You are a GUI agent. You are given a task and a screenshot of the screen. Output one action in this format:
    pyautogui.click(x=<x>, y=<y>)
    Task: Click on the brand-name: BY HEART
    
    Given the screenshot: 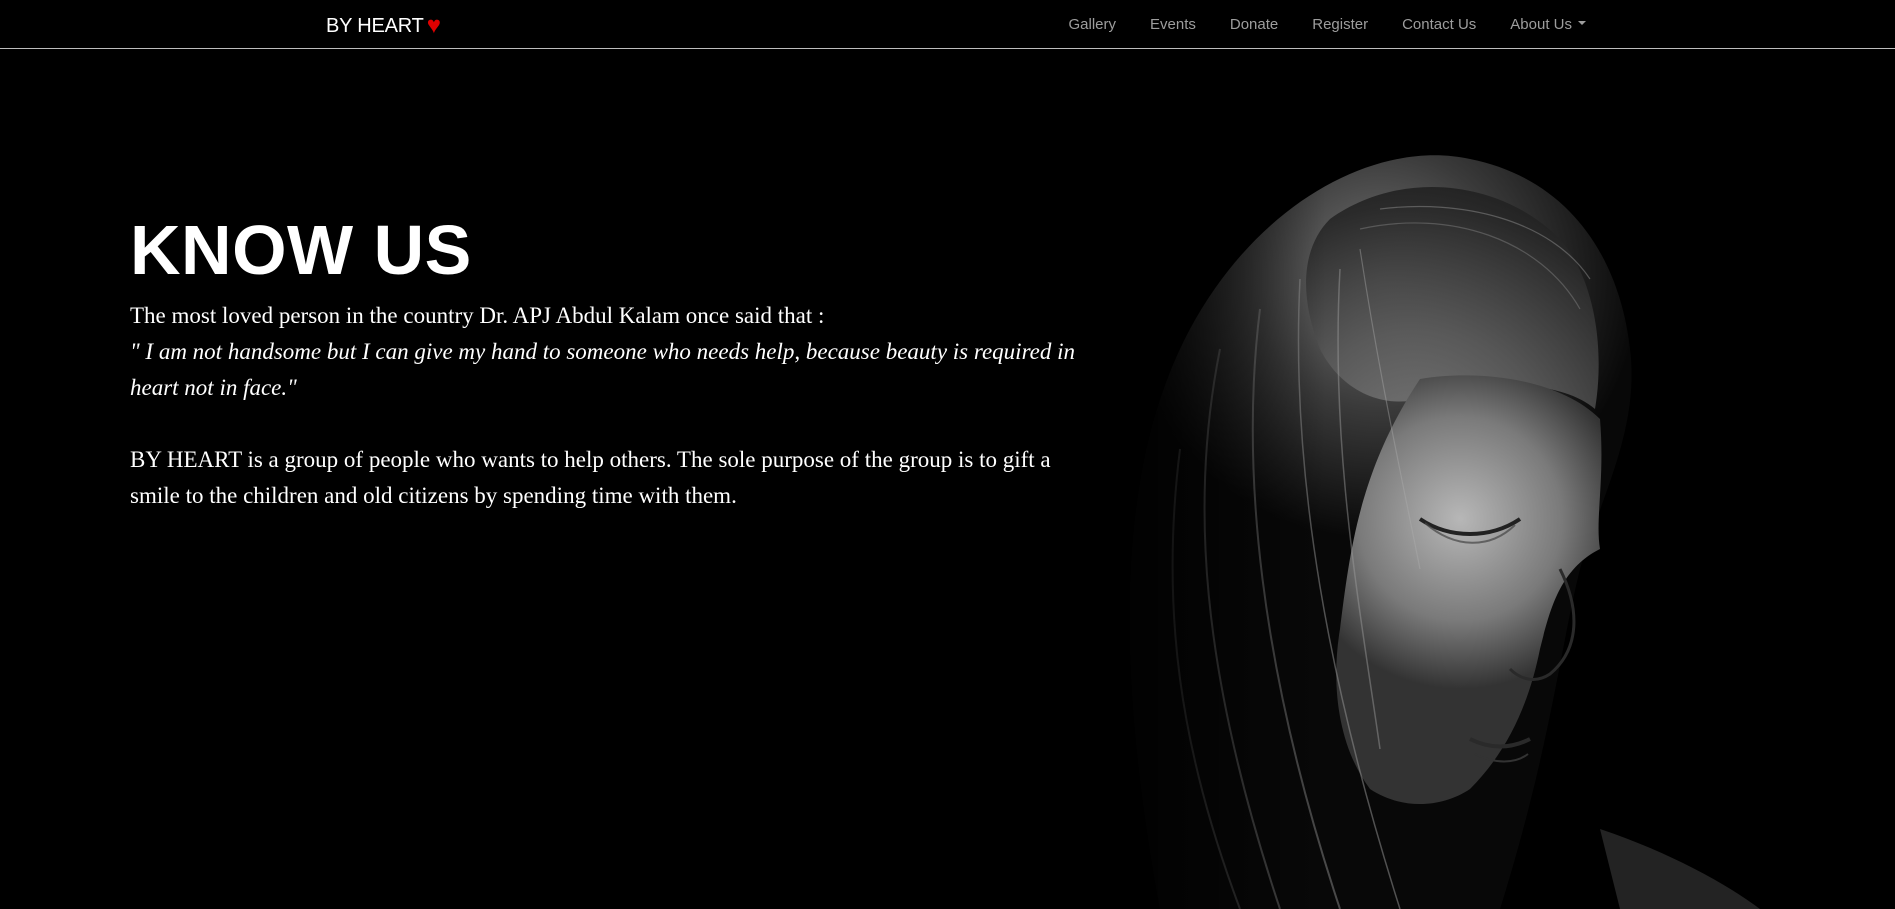 What is the action you would take?
    pyautogui.click(x=375, y=26)
    